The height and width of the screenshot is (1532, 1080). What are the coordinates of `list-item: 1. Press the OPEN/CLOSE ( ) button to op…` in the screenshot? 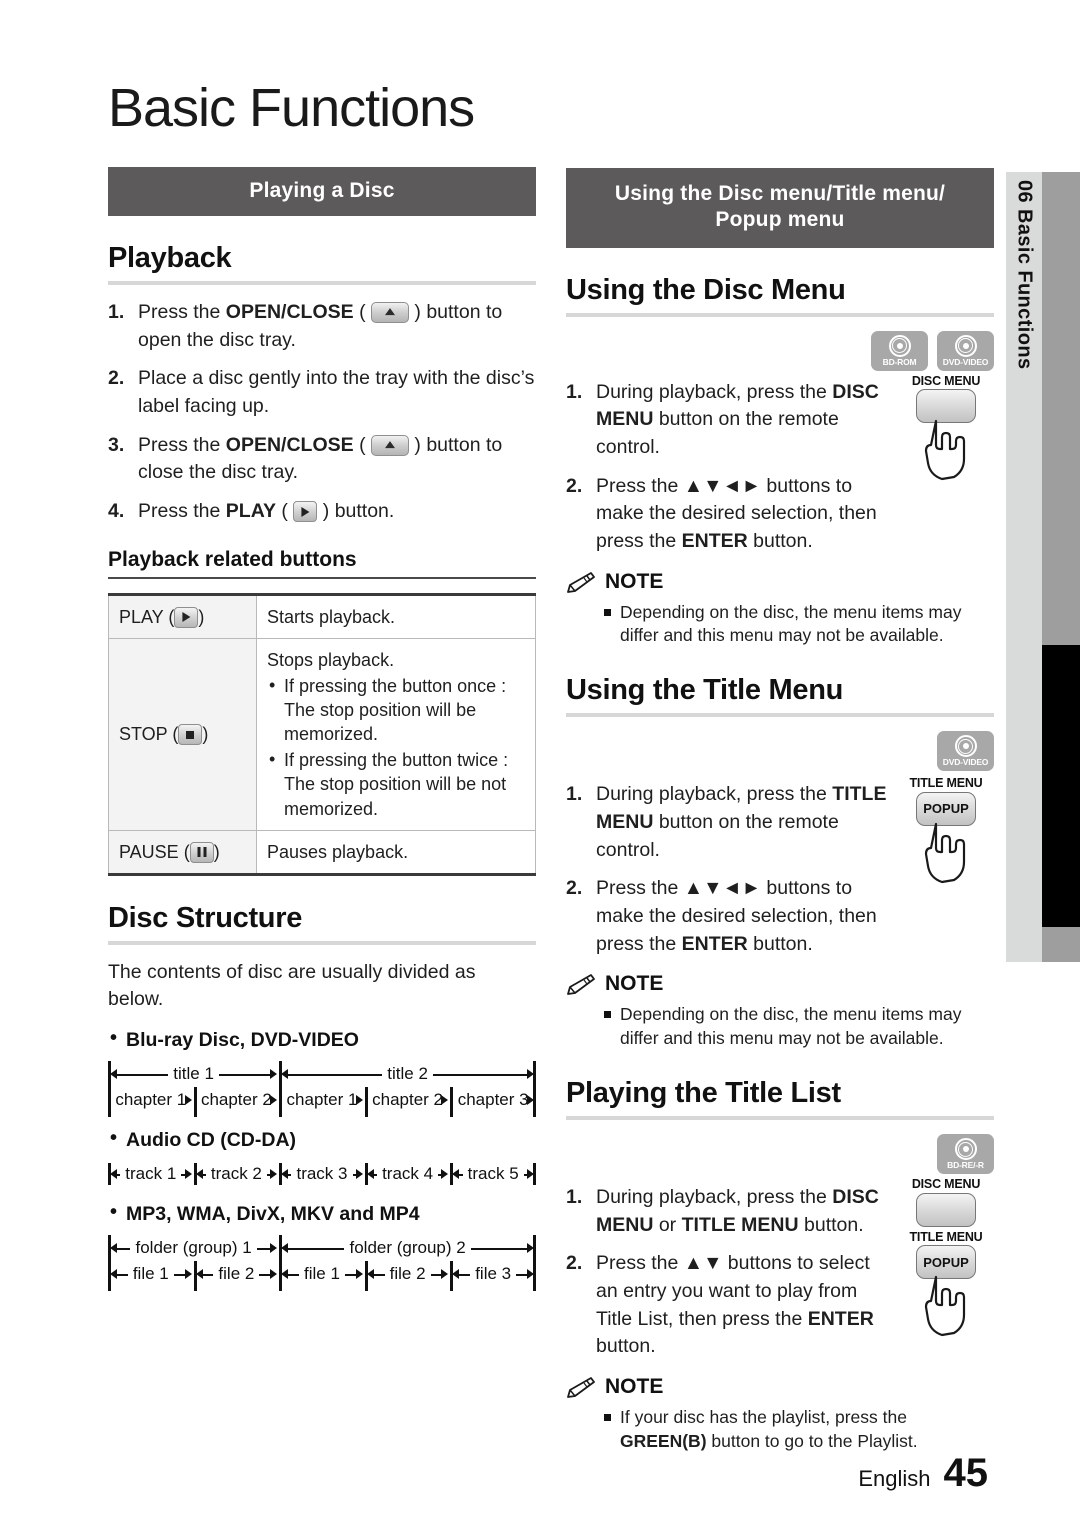 It's located at (322, 326).